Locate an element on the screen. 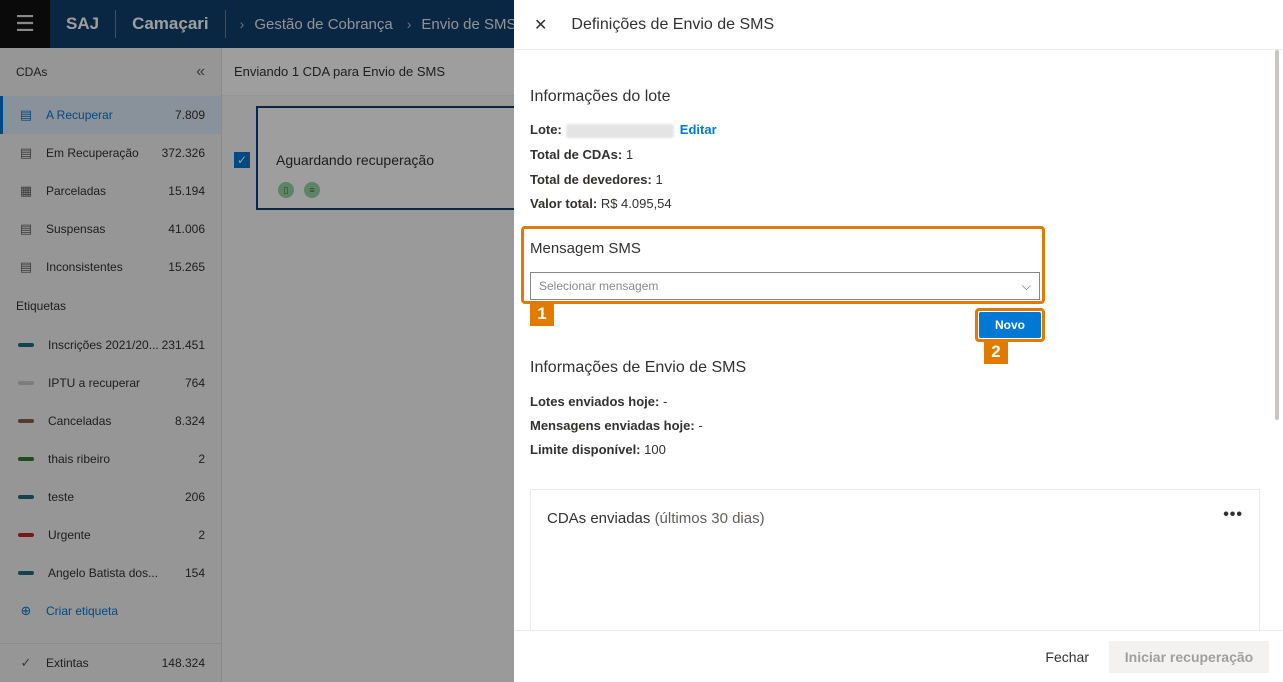  total-devedores-line: Total de devedores: 1 is located at coordinates (596, 179).